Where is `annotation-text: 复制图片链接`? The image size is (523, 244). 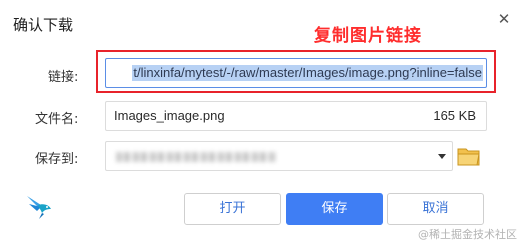
annotation-text: 复制图片链接 is located at coordinates (368, 36).